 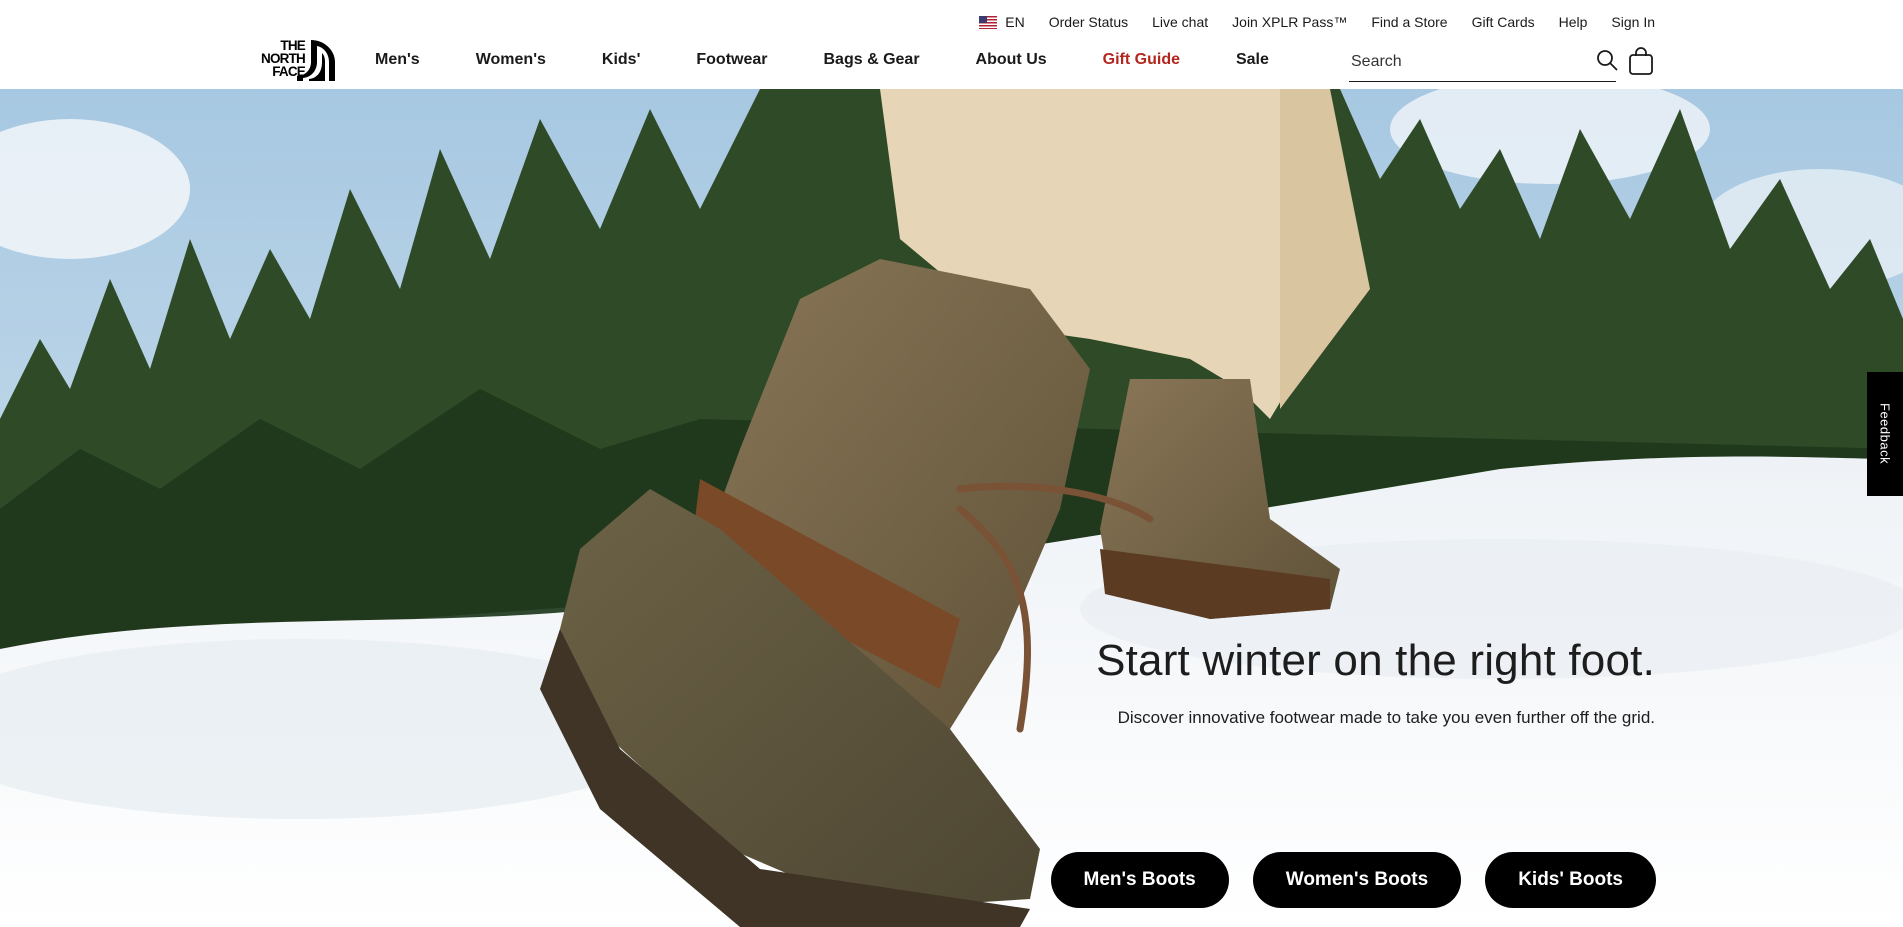 What do you see at coordinates (1641, 61) in the screenshot?
I see `shopping-bag-icon` at bounding box center [1641, 61].